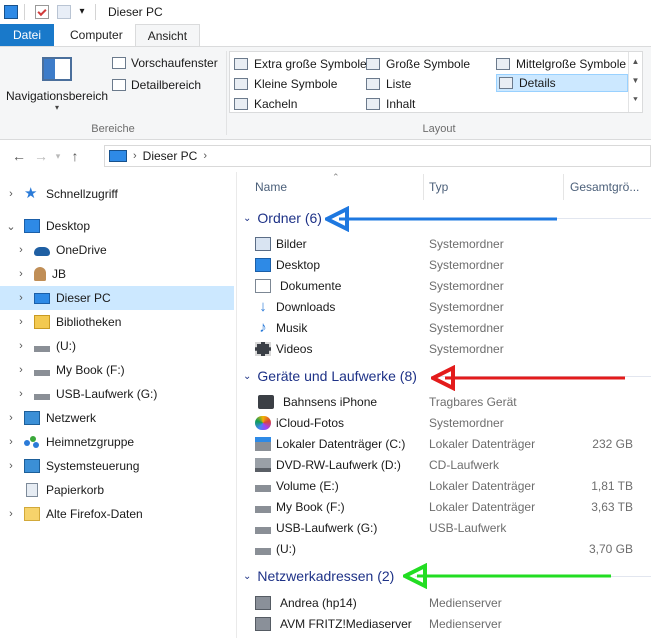 This screenshot has width=651, height=638. What do you see at coordinates (453, 602) in the screenshot?
I see `table-row: Andrea (hp14) Medienserver` at bounding box center [453, 602].